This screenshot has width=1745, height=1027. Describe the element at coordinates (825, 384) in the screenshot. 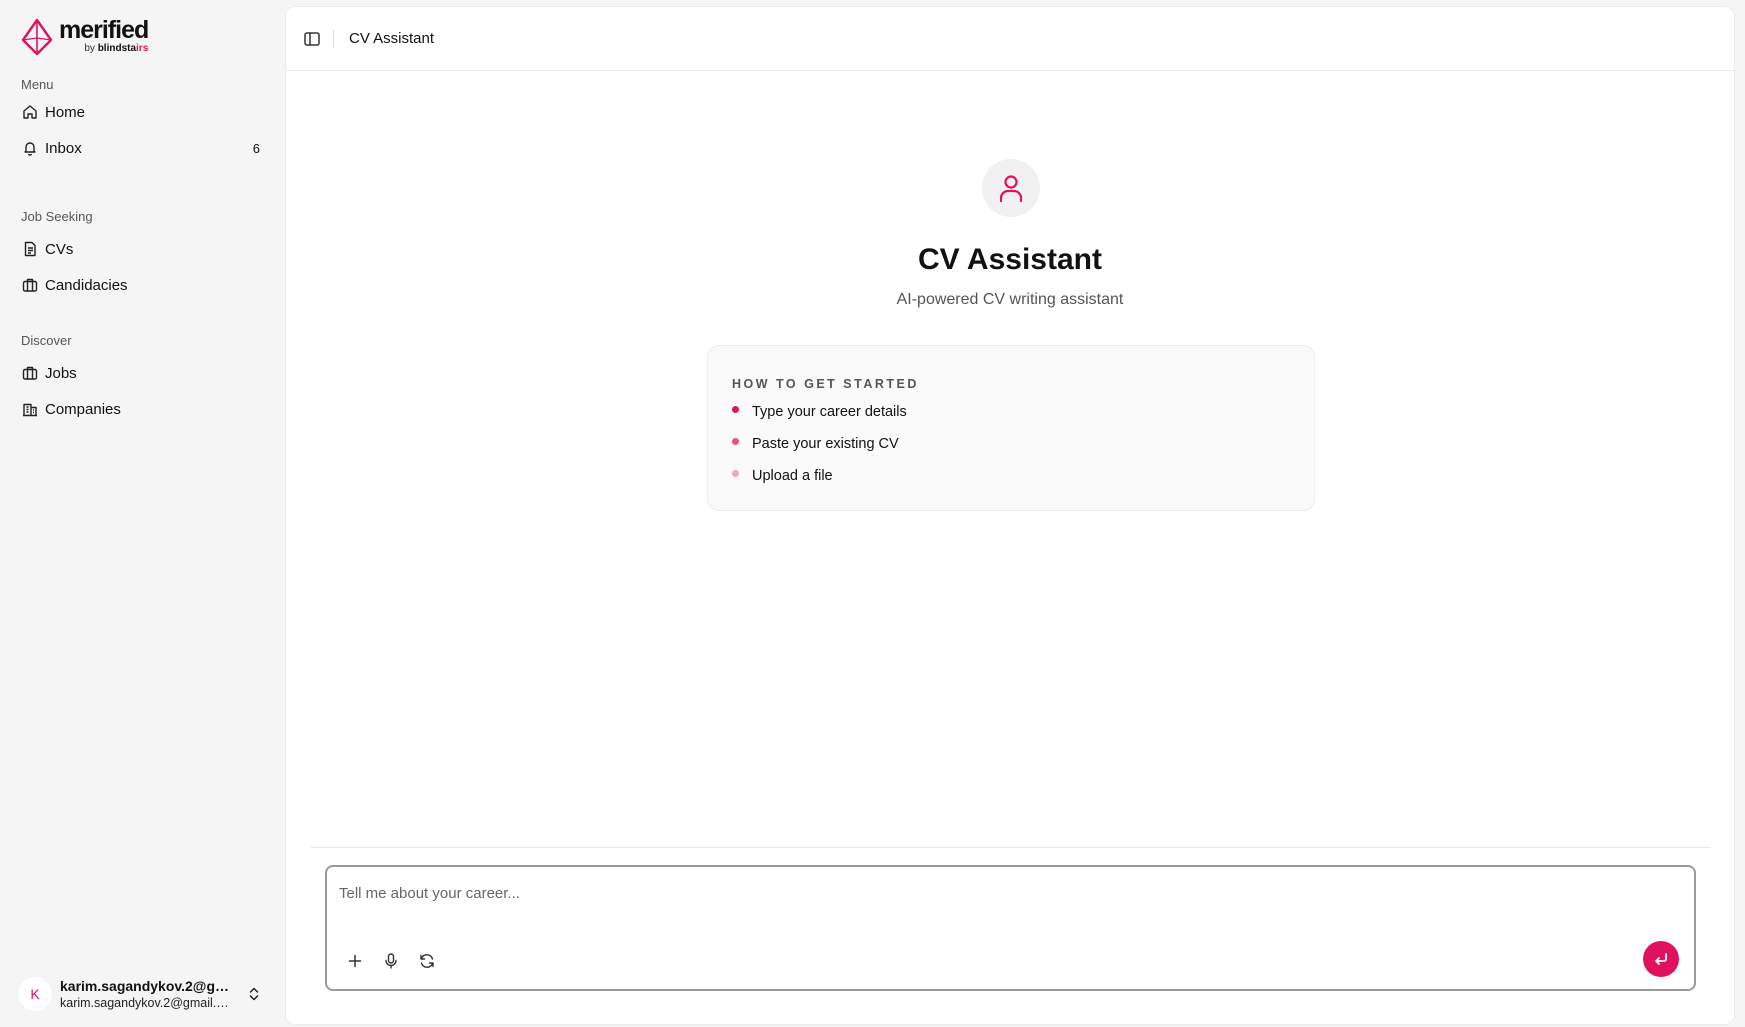

I see `getting-started-heading: HOW TO GET STARTED` at that location.